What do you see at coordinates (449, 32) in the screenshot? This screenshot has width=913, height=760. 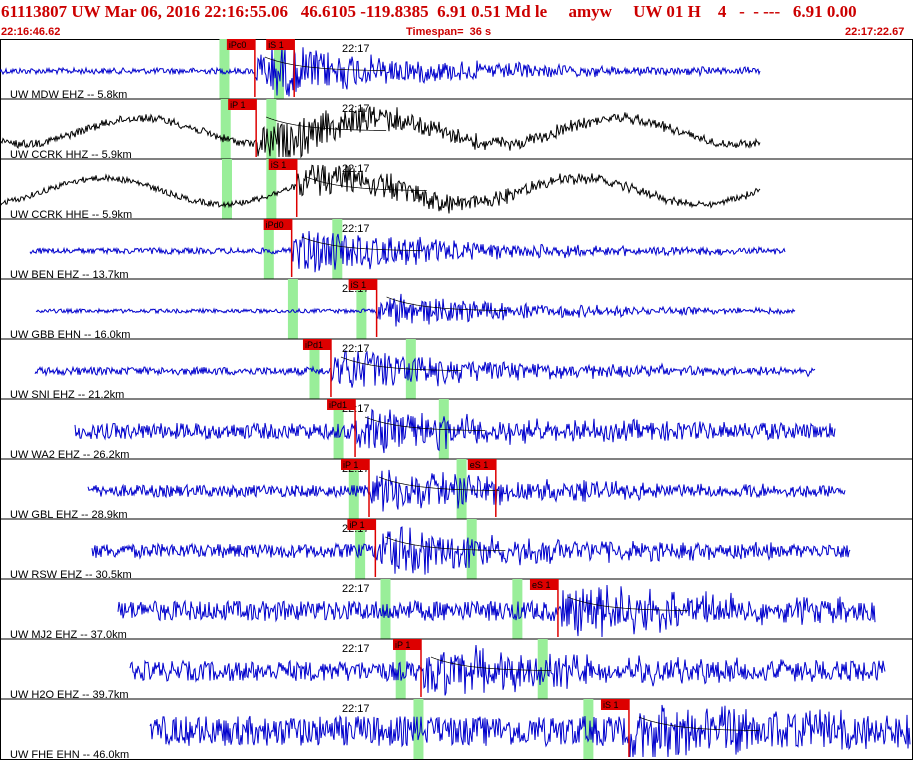 I see `timespan: Timespan= 36 s` at bounding box center [449, 32].